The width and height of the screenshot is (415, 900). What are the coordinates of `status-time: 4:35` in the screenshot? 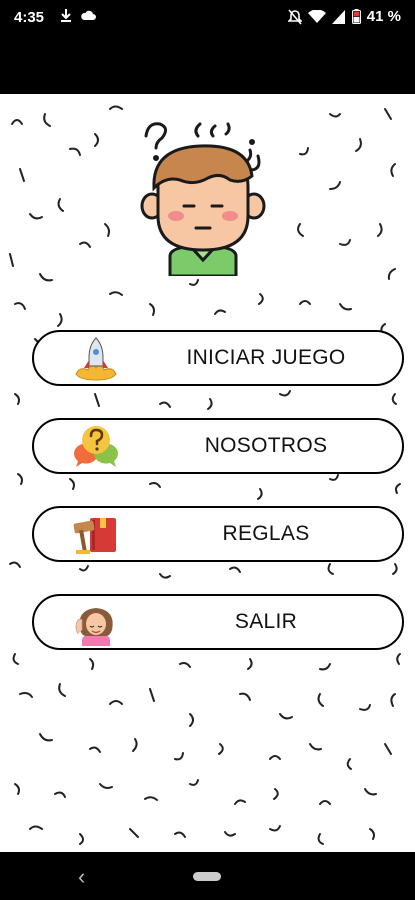 It's located at (29, 17).